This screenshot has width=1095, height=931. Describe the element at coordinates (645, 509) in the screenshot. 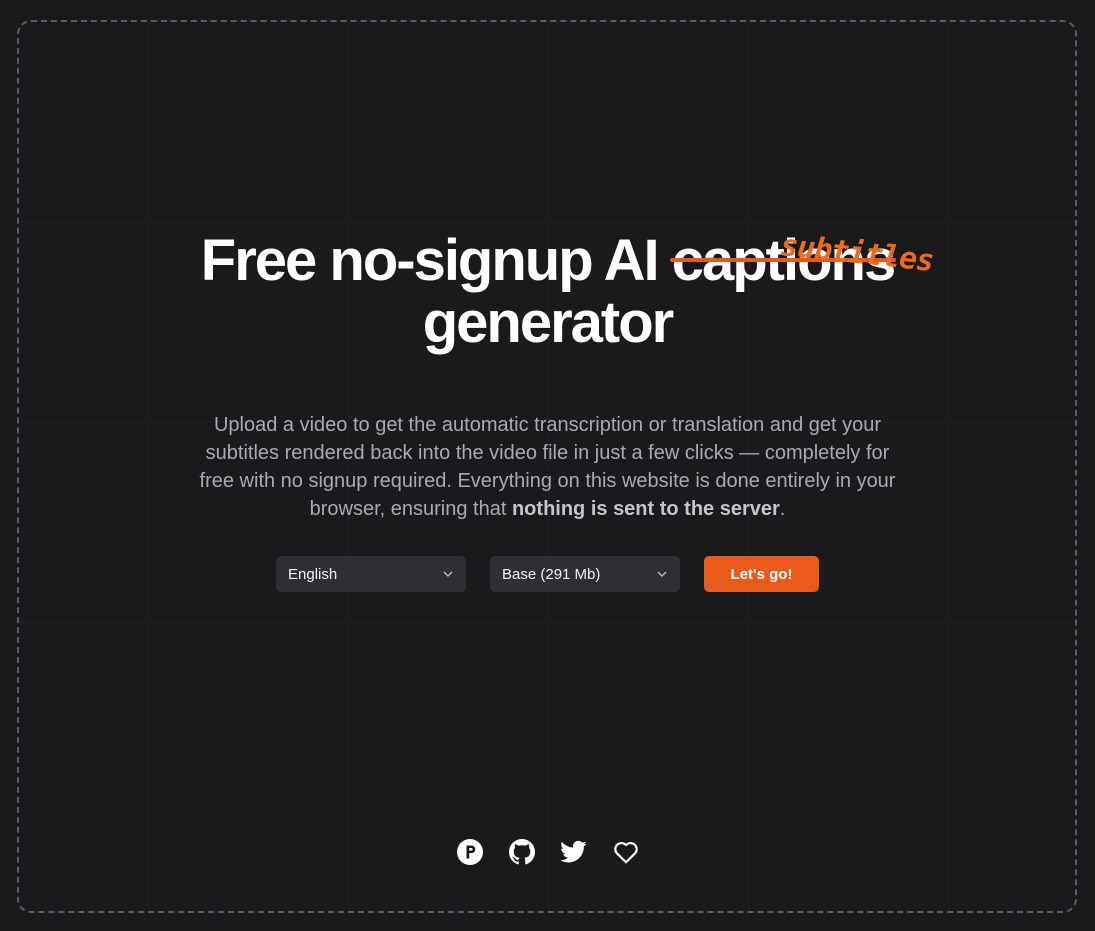

I see `description-bold: nothing is sent to the server` at that location.